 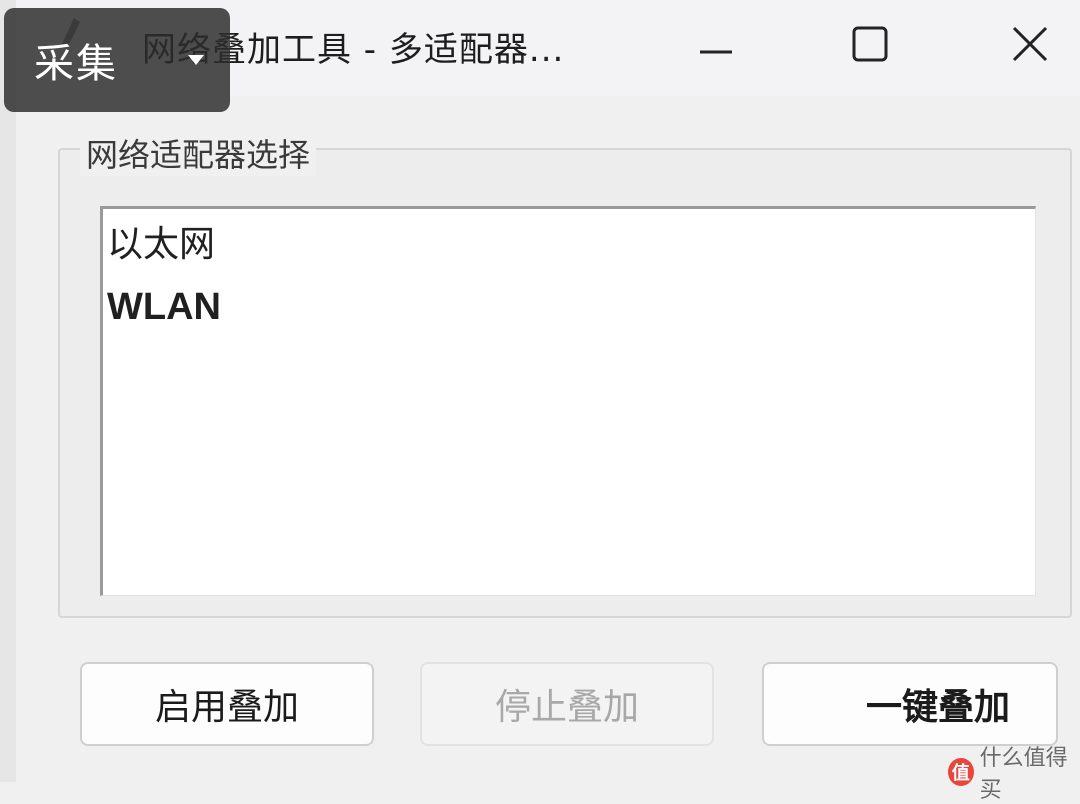 What do you see at coordinates (76, 64) in the screenshot?
I see `collect-label: 采集` at bounding box center [76, 64].